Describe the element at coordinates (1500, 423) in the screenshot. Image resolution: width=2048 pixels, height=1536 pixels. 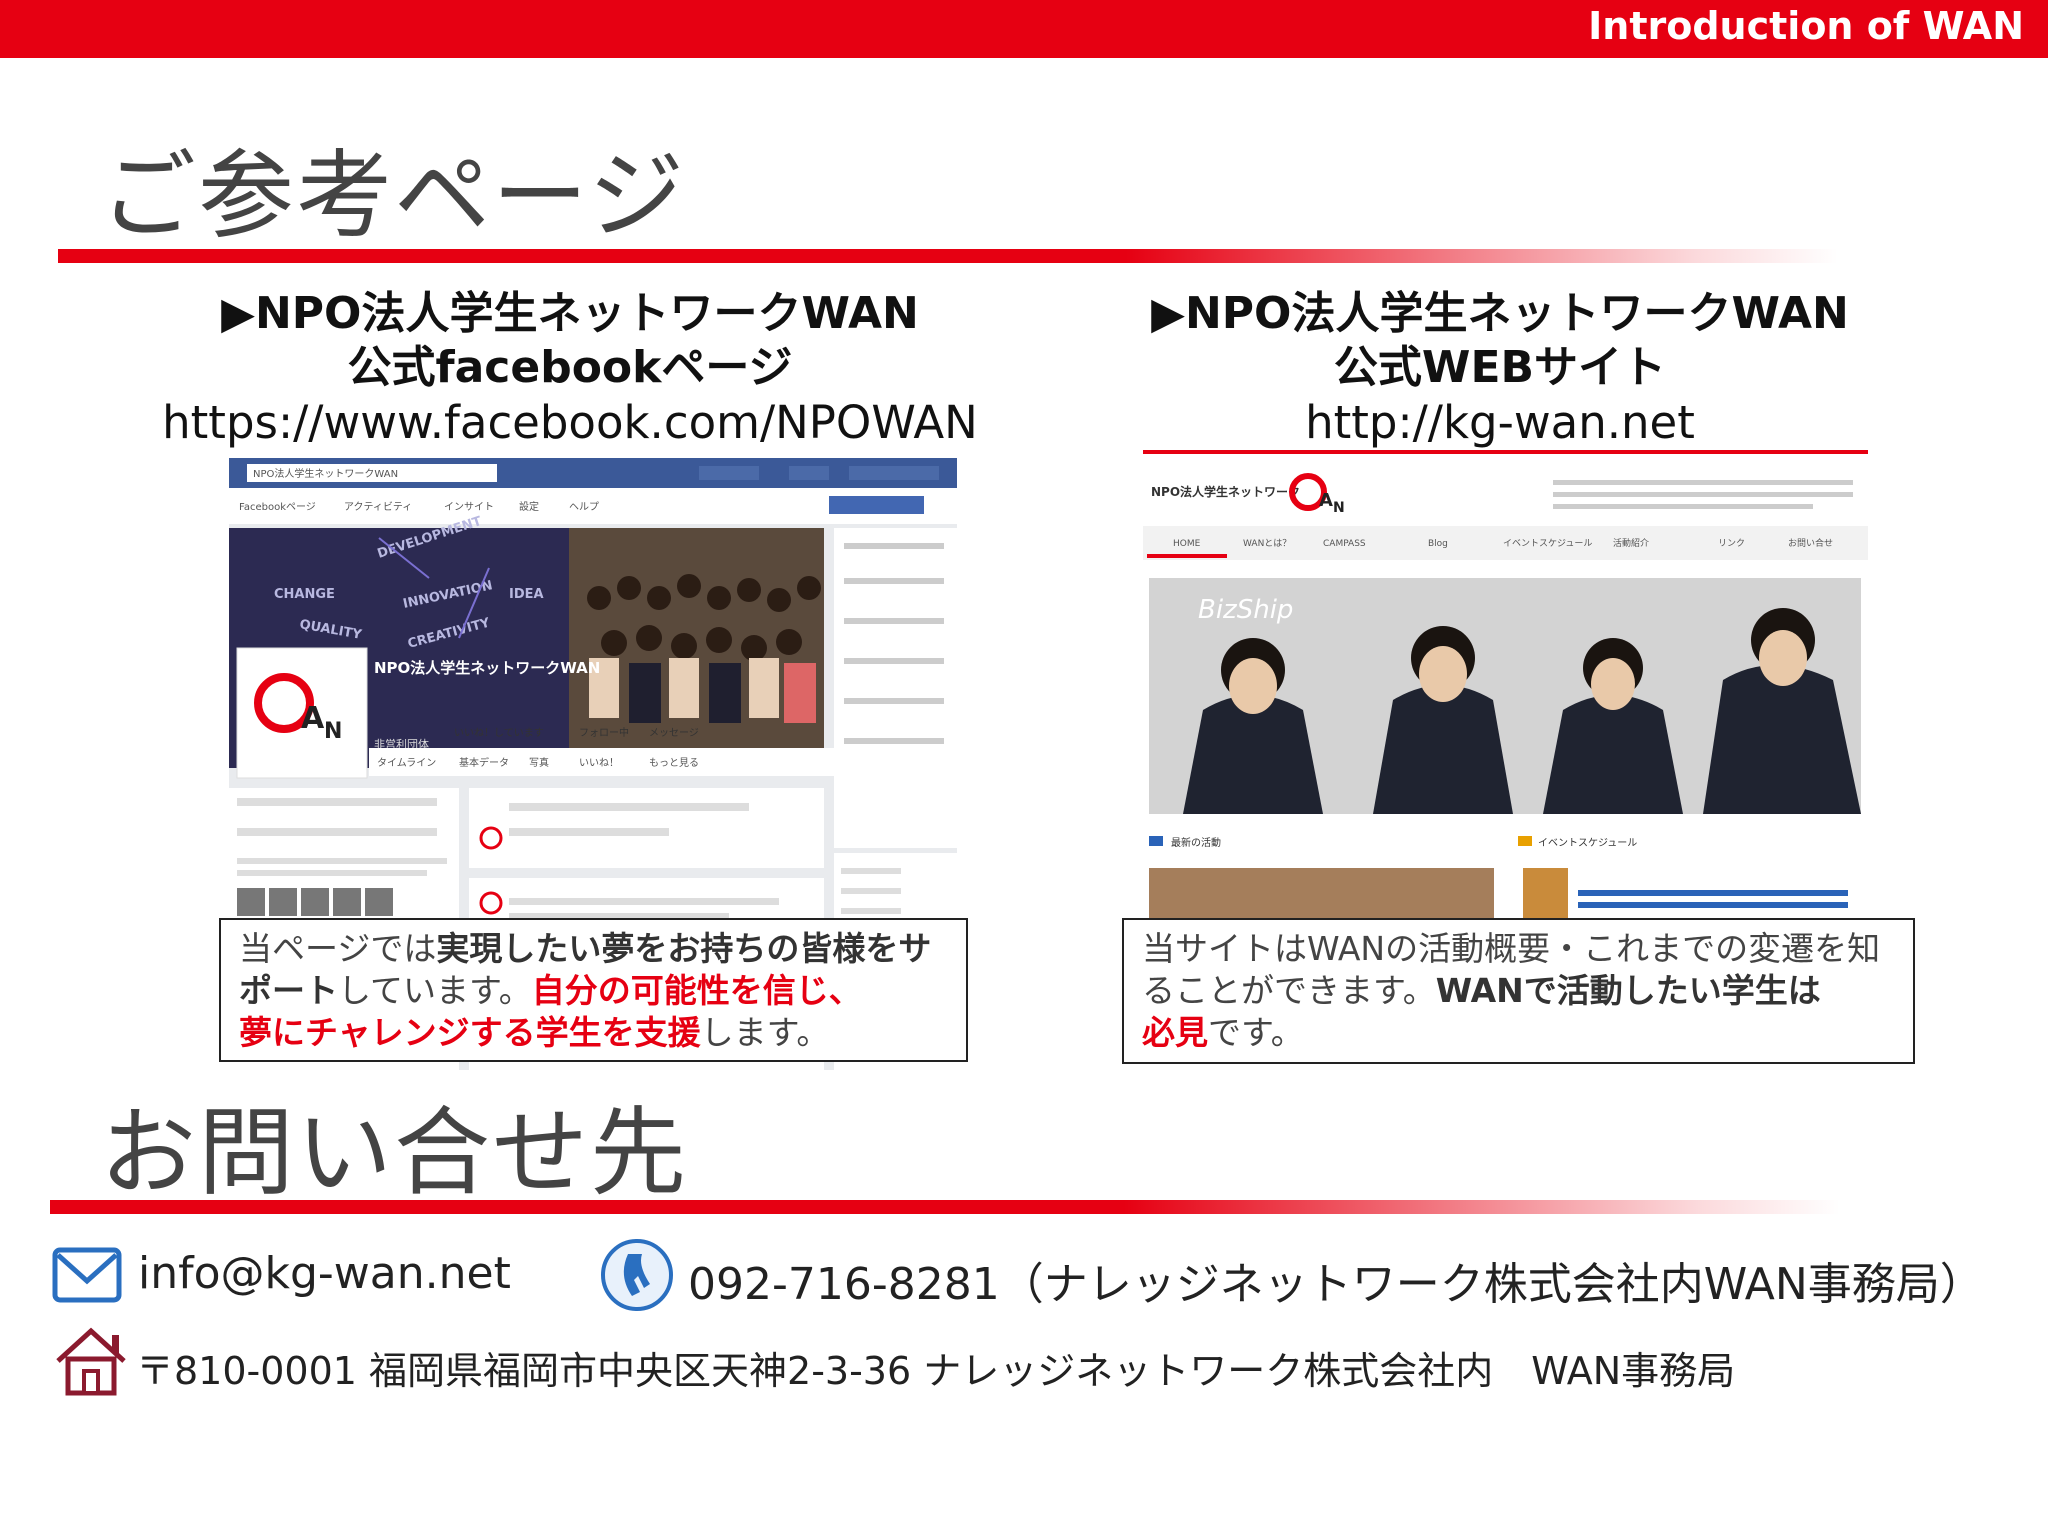
I see `website-url: http://kg-wan.net` at that location.